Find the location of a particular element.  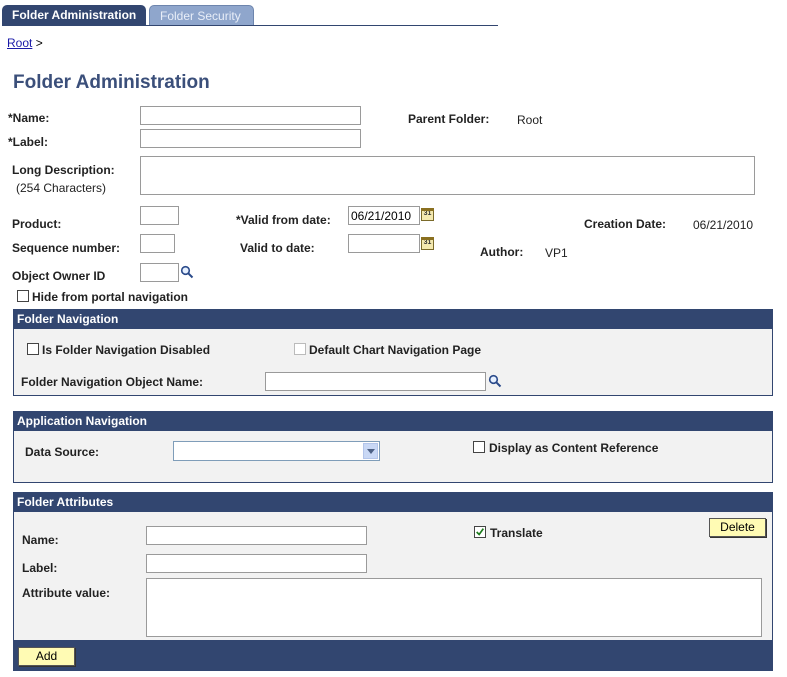

data-source-select is located at coordinates (276, 451).